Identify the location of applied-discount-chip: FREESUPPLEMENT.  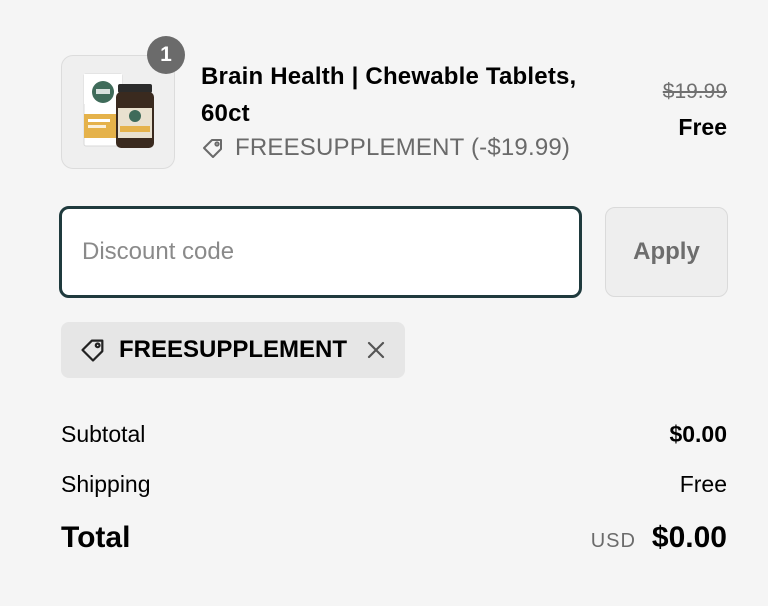
(233, 350).